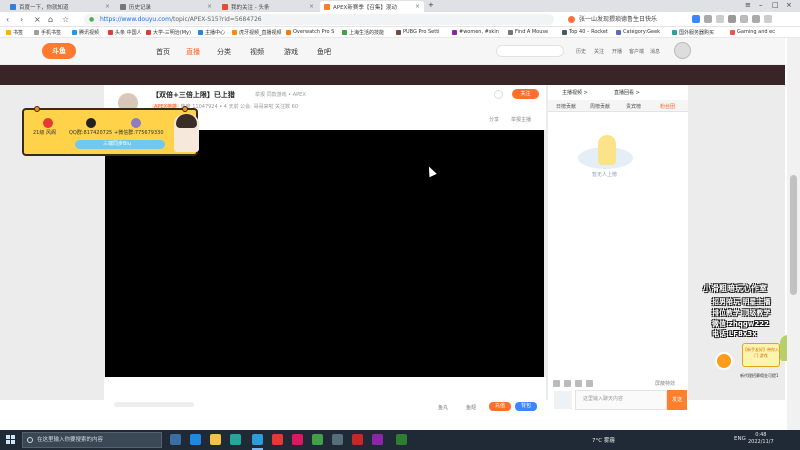 The height and width of the screenshot is (450, 800). What do you see at coordinates (418, 32) in the screenshot?
I see `bookmark-item: PUBG Pro Setti` at bounding box center [418, 32].